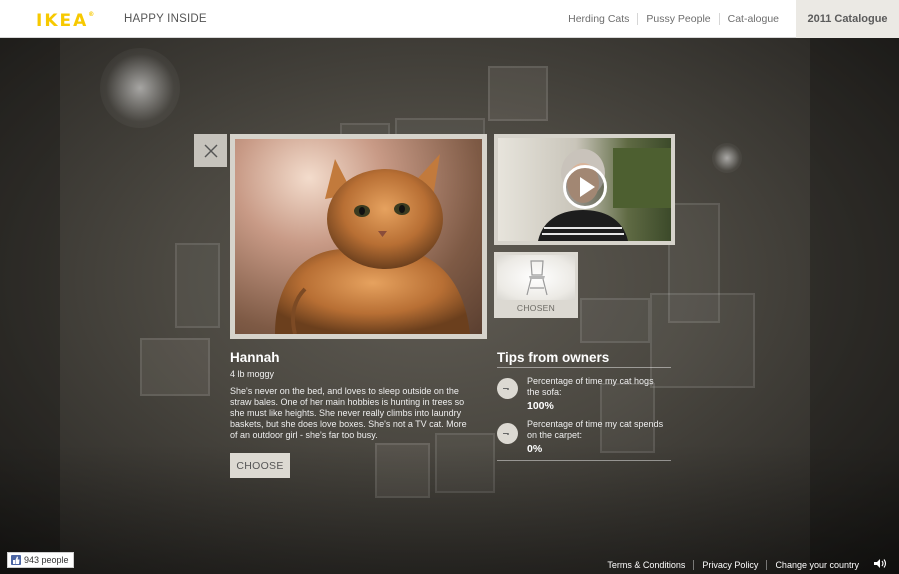 This screenshot has width=899, height=574. What do you see at coordinates (729, 565) in the screenshot?
I see `privacy-link: Privacy Policy` at bounding box center [729, 565].